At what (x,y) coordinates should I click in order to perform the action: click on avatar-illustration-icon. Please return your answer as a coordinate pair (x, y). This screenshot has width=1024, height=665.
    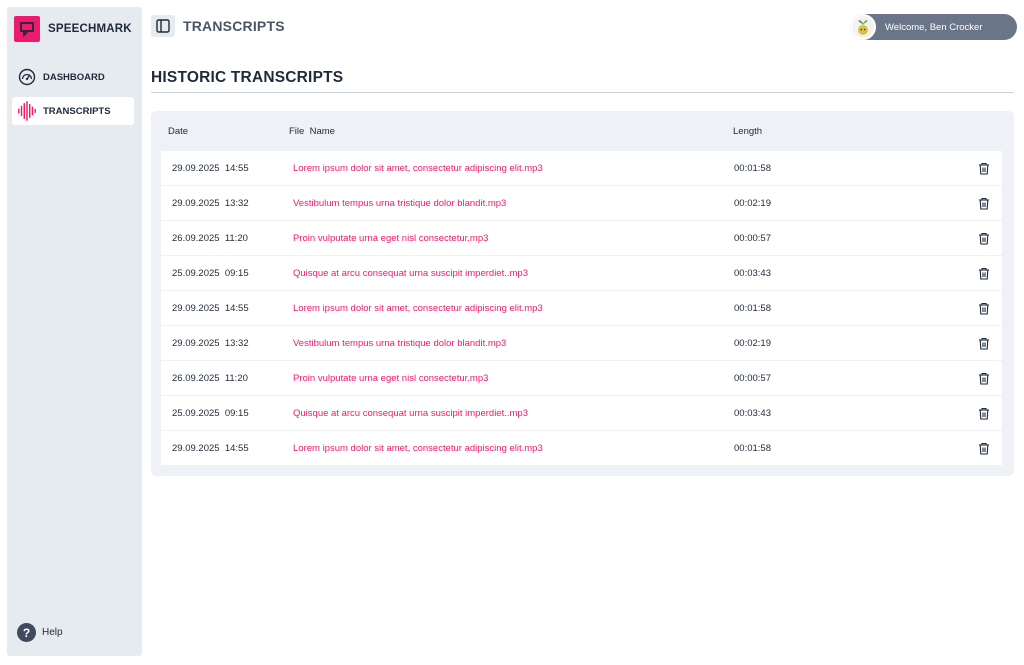
    Looking at the image, I should click on (863, 27).